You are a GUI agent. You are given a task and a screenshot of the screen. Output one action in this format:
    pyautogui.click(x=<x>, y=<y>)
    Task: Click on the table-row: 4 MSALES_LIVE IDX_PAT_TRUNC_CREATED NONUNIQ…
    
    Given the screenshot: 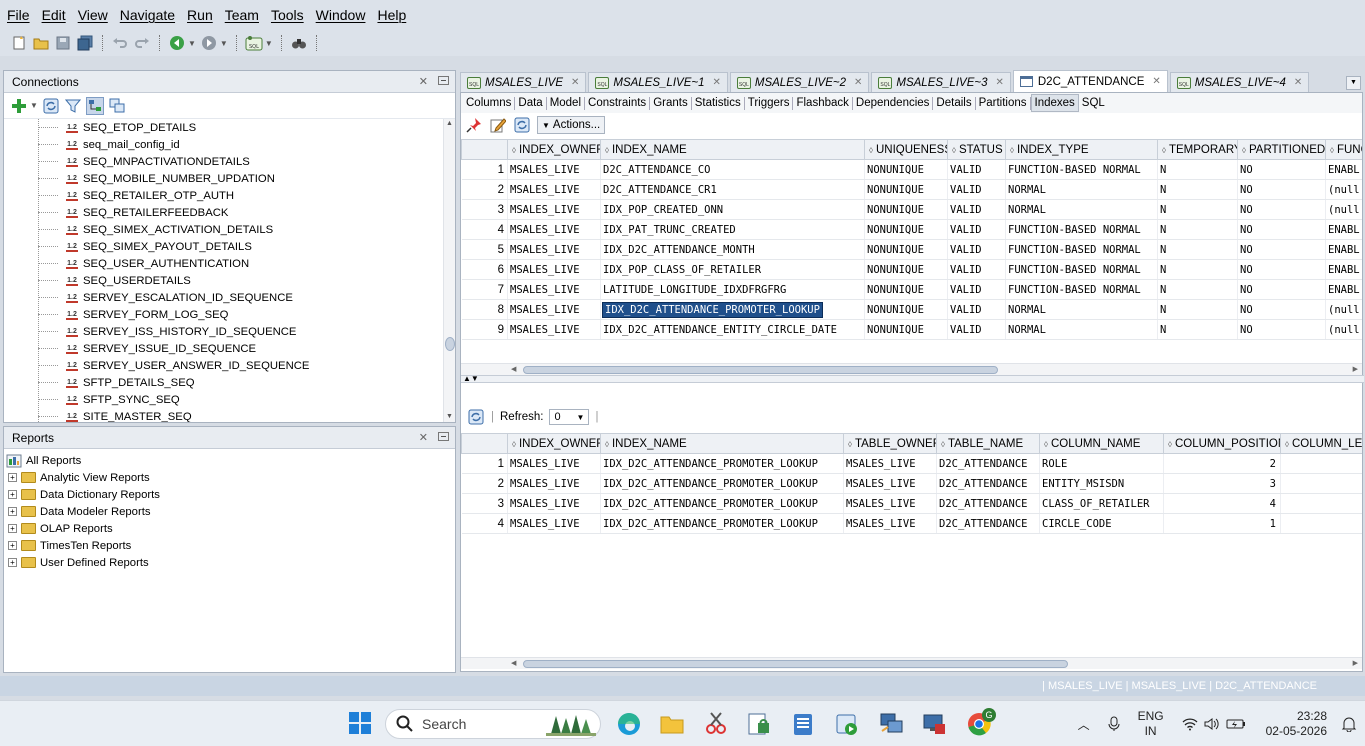 What is the action you would take?
    pyautogui.click(x=911, y=229)
    